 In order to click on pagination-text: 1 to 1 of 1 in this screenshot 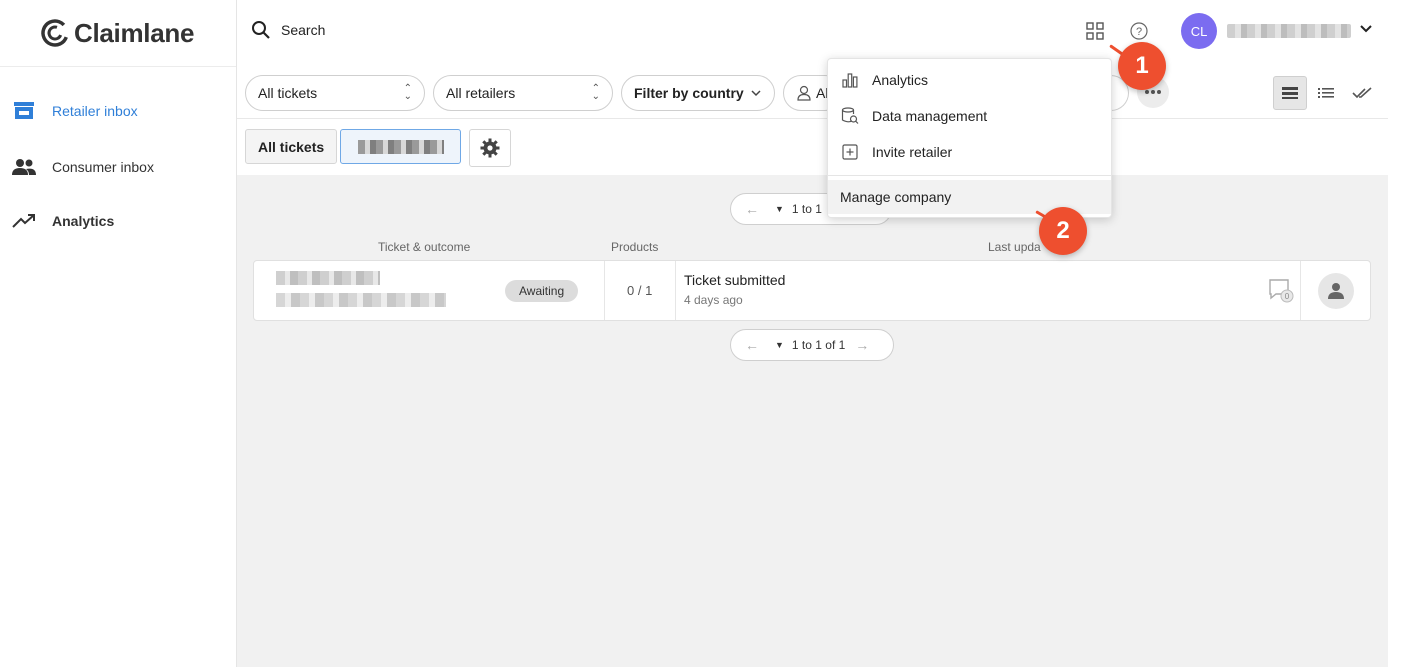, I will do `click(818, 345)`.